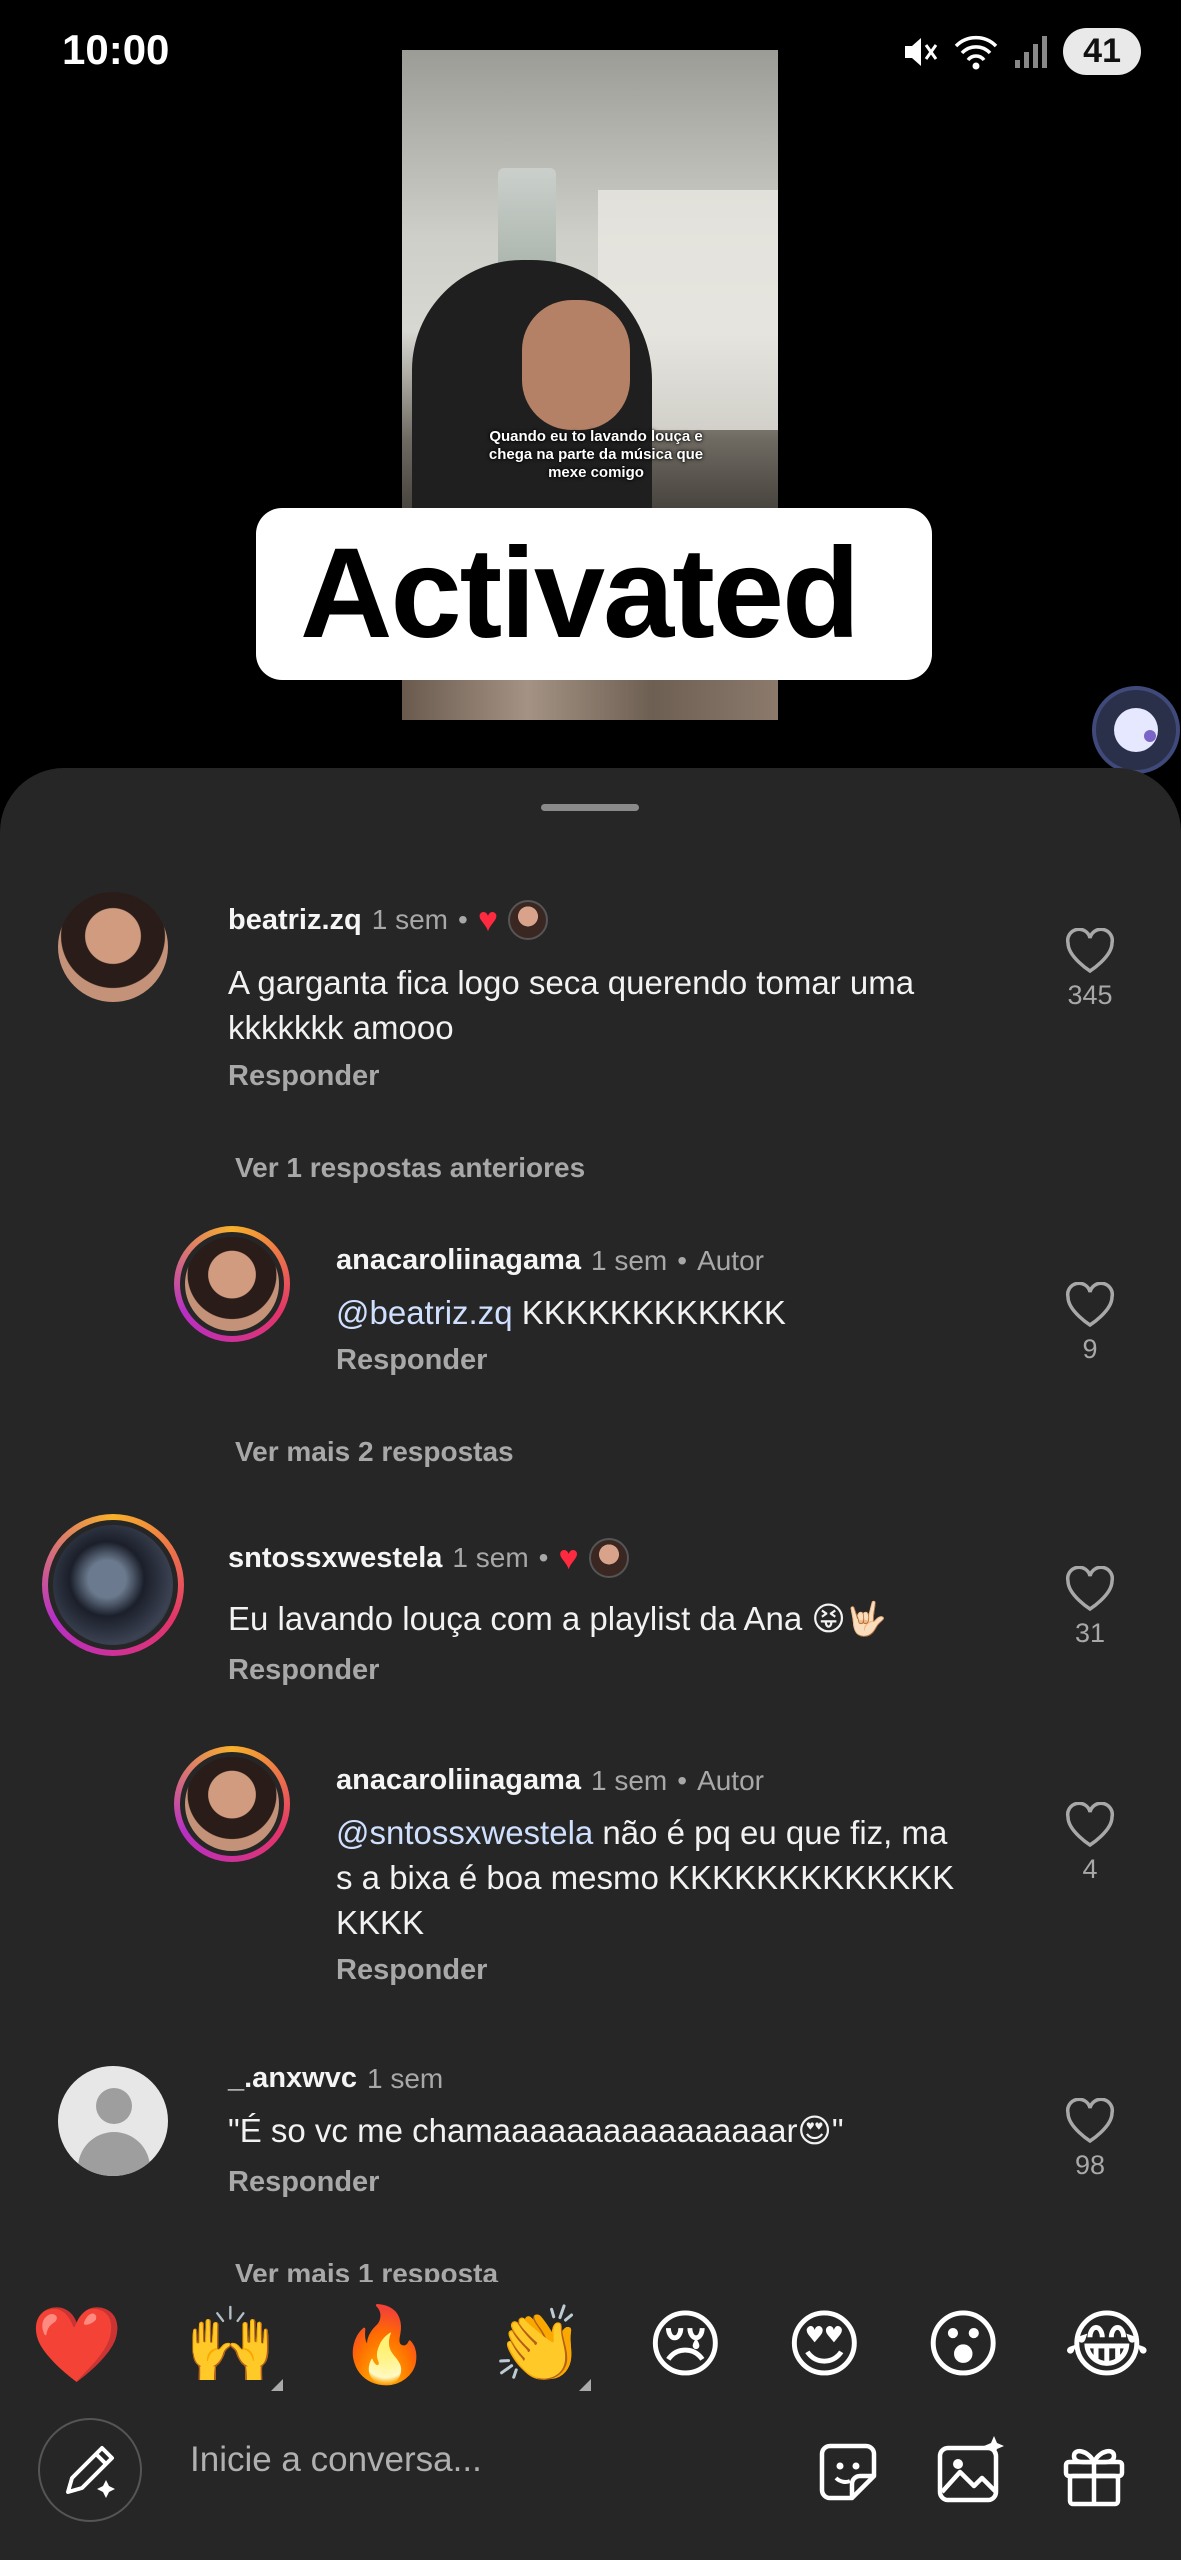 Image resolution: width=1181 pixels, height=2560 pixels. What do you see at coordinates (292, 2078) in the screenshot?
I see `comment-username: _.anxwvc` at bounding box center [292, 2078].